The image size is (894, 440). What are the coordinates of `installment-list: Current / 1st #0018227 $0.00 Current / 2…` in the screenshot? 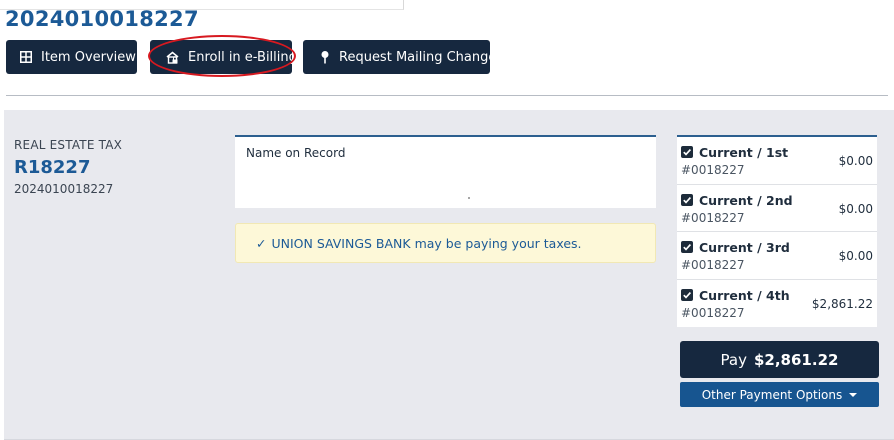 It's located at (777, 231).